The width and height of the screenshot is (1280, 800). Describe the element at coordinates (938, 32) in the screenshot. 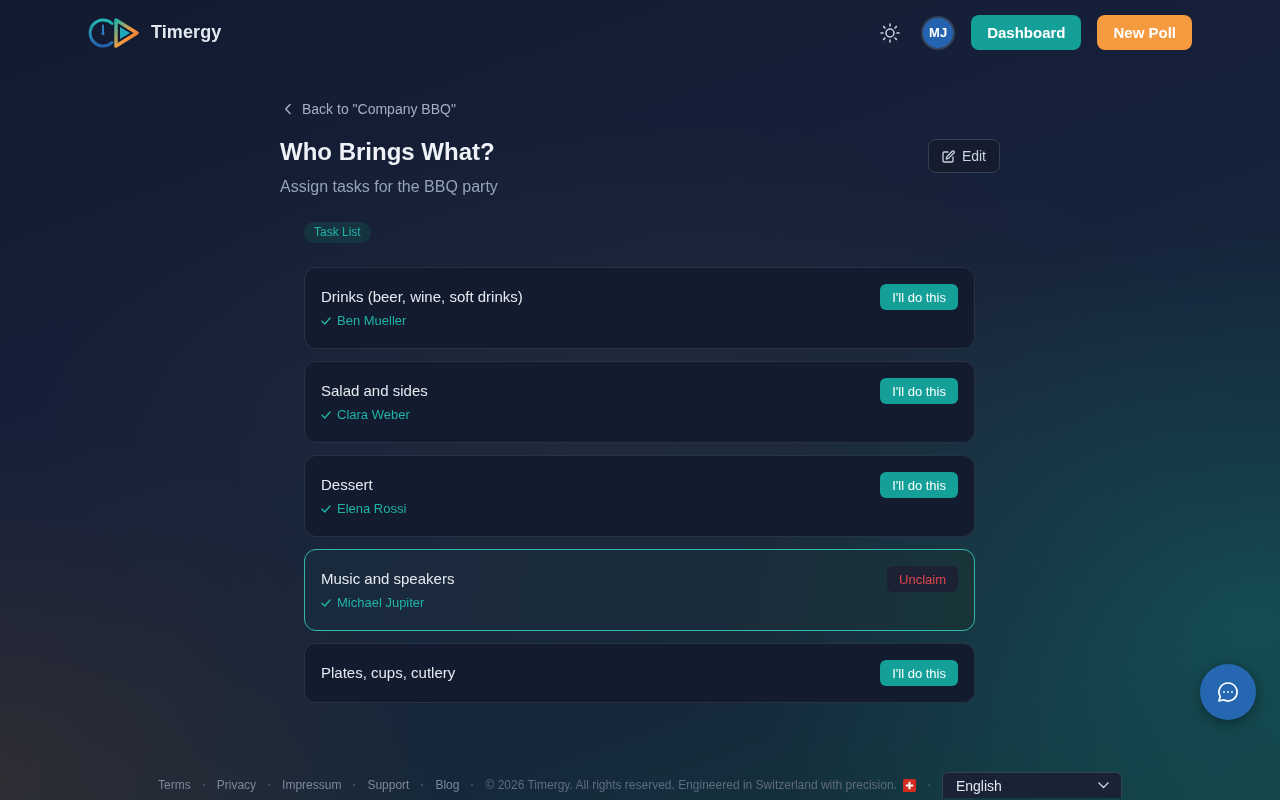

I see `user-avatar: MJ` at that location.